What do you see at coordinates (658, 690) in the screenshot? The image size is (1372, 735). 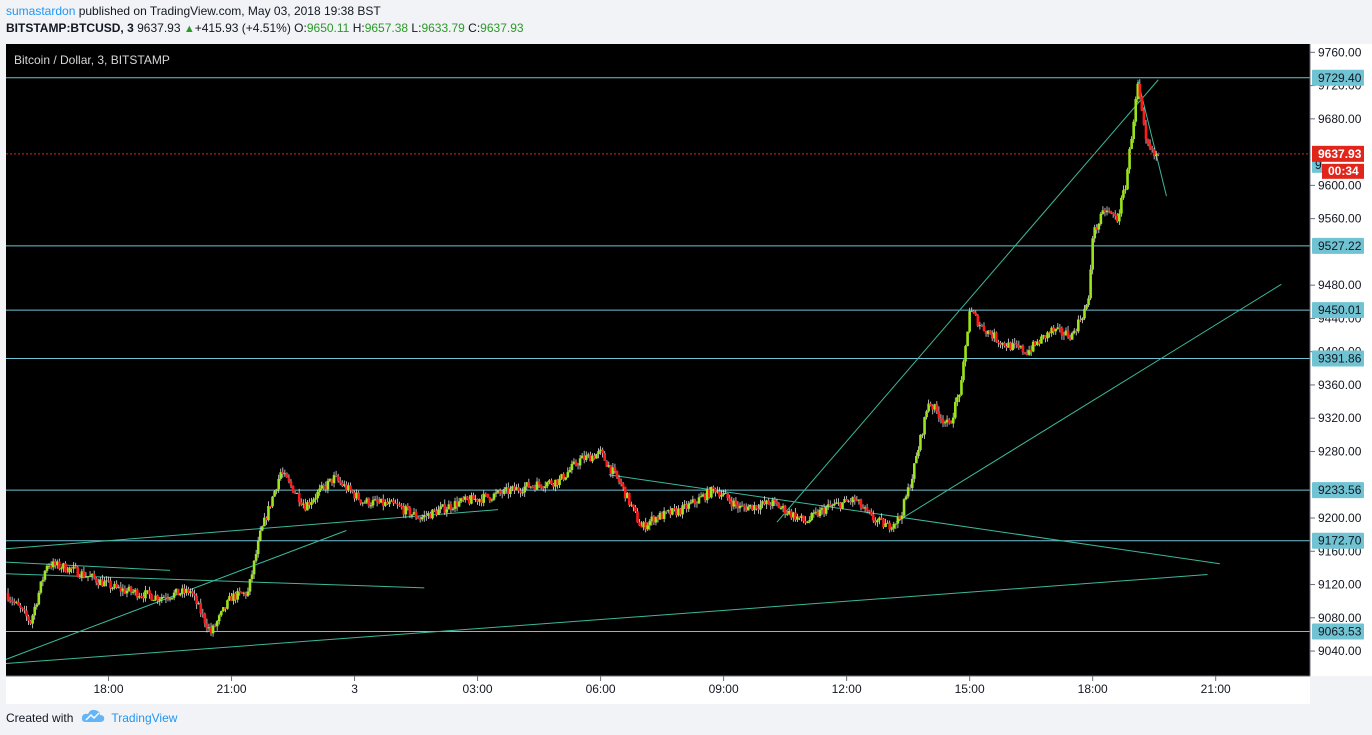 I see `time-axis` at bounding box center [658, 690].